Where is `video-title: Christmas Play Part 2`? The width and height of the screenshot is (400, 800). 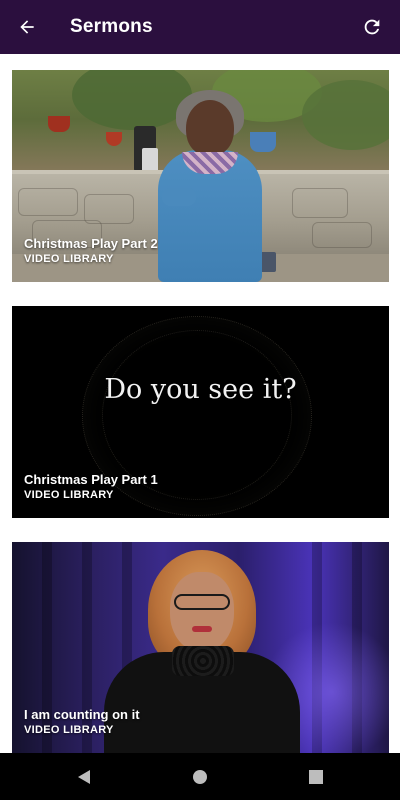
video-title: Christmas Play Part 2 is located at coordinates (91, 243).